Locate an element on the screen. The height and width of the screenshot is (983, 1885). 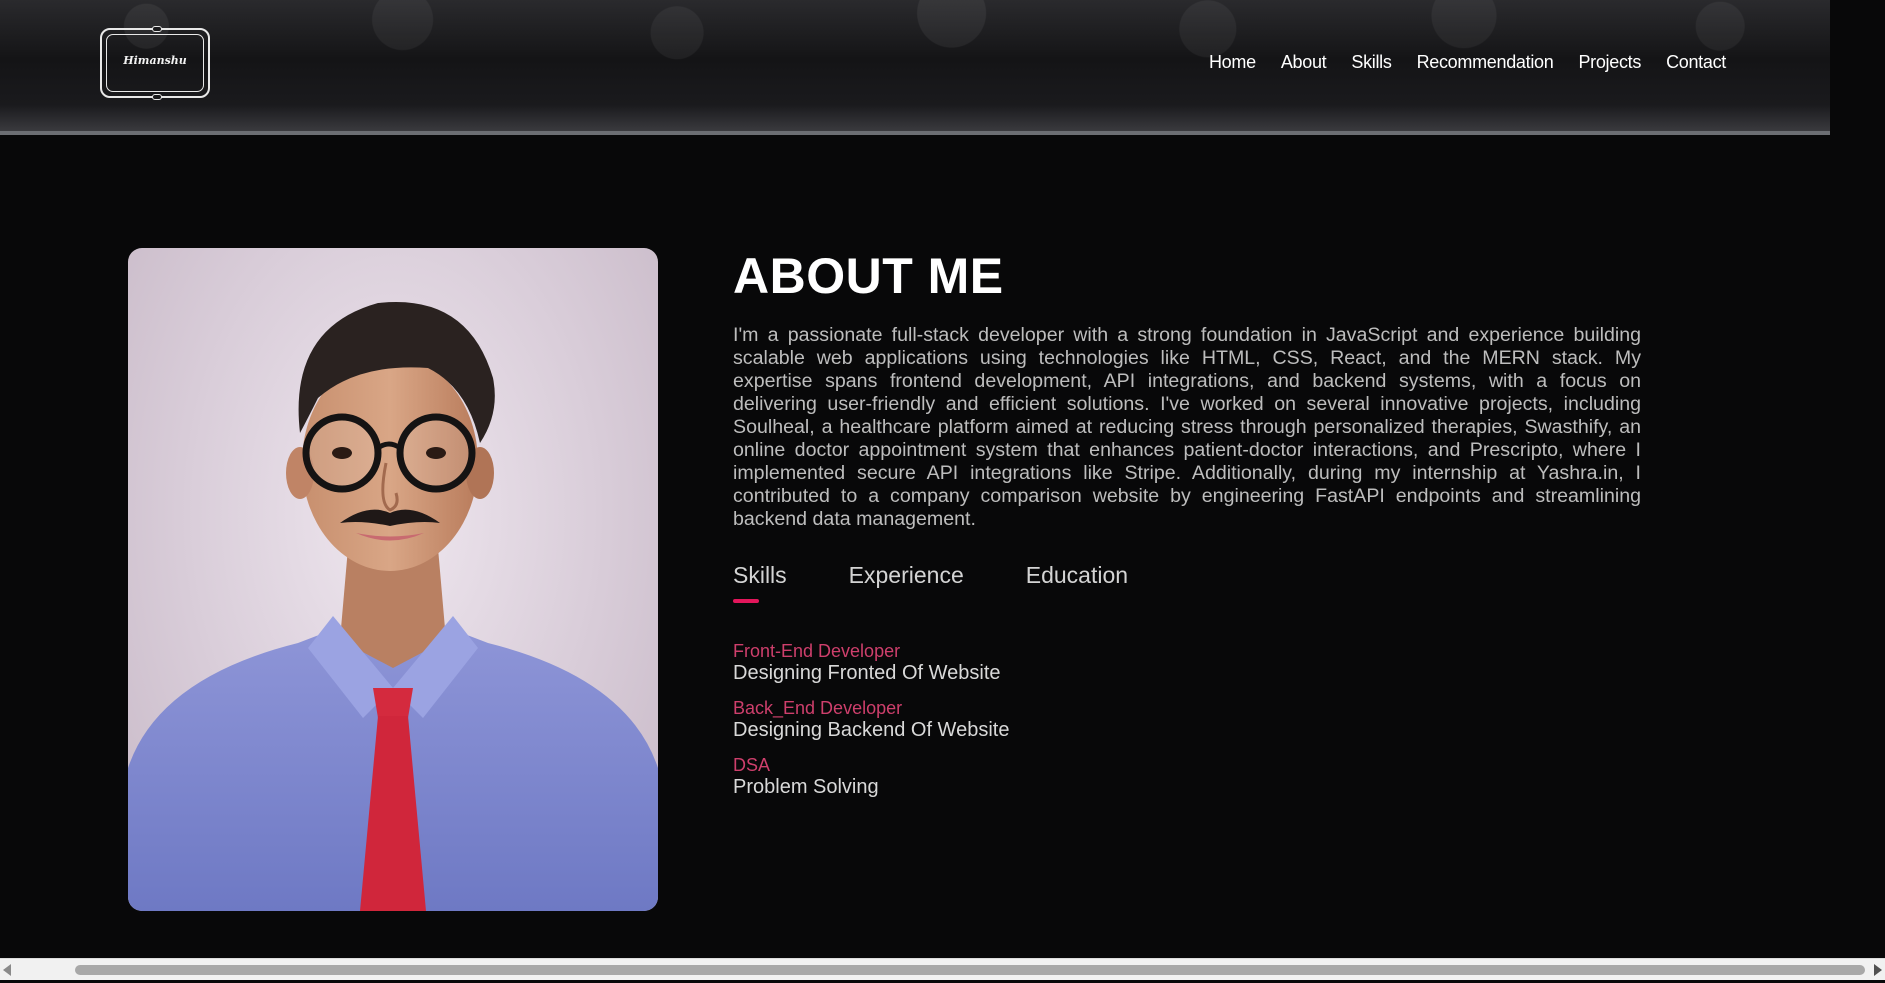
logo-text: Himanshu is located at coordinates (155, 60).